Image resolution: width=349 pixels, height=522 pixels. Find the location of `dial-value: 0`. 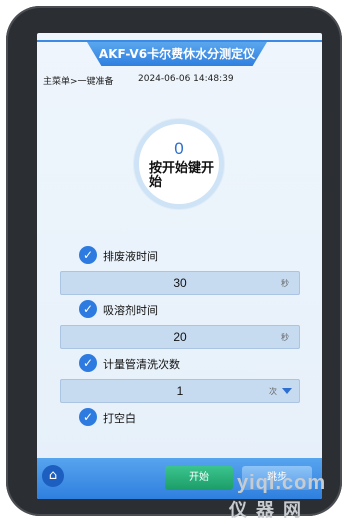

dial-value: 0 is located at coordinates (179, 148).